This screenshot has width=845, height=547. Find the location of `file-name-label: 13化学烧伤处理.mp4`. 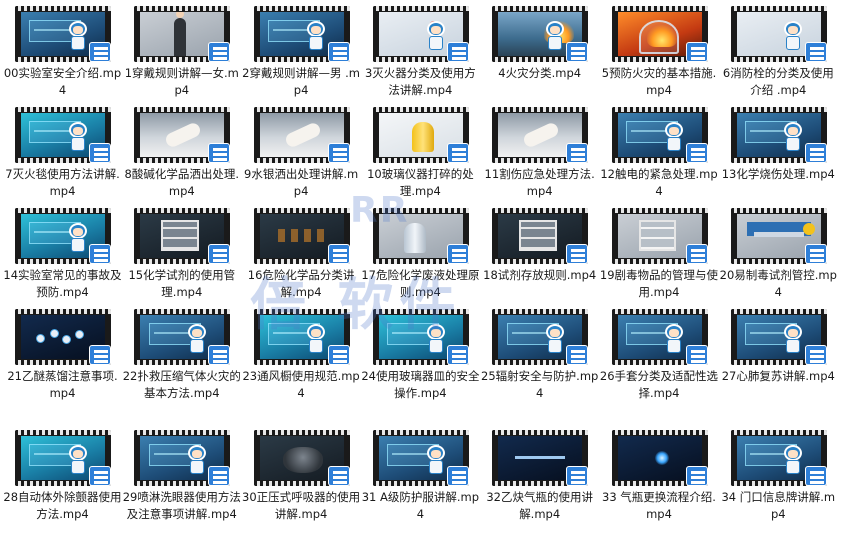

file-name-label: 13化学烧伤处理.mp4 is located at coordinates (778, 174).